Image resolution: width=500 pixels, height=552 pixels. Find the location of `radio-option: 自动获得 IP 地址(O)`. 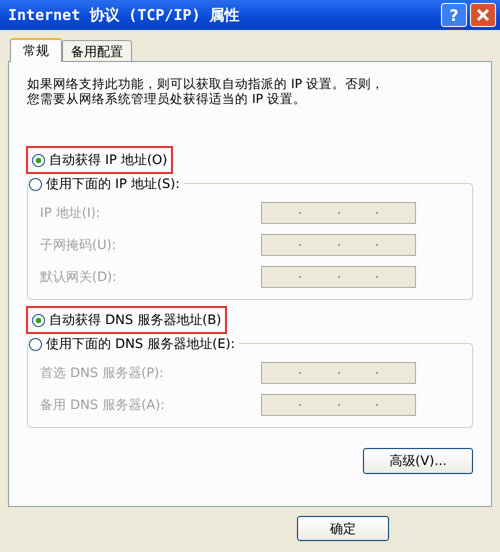

radio-option: 自动获得 IP 地址(O) is located at coordinates (100, 160).